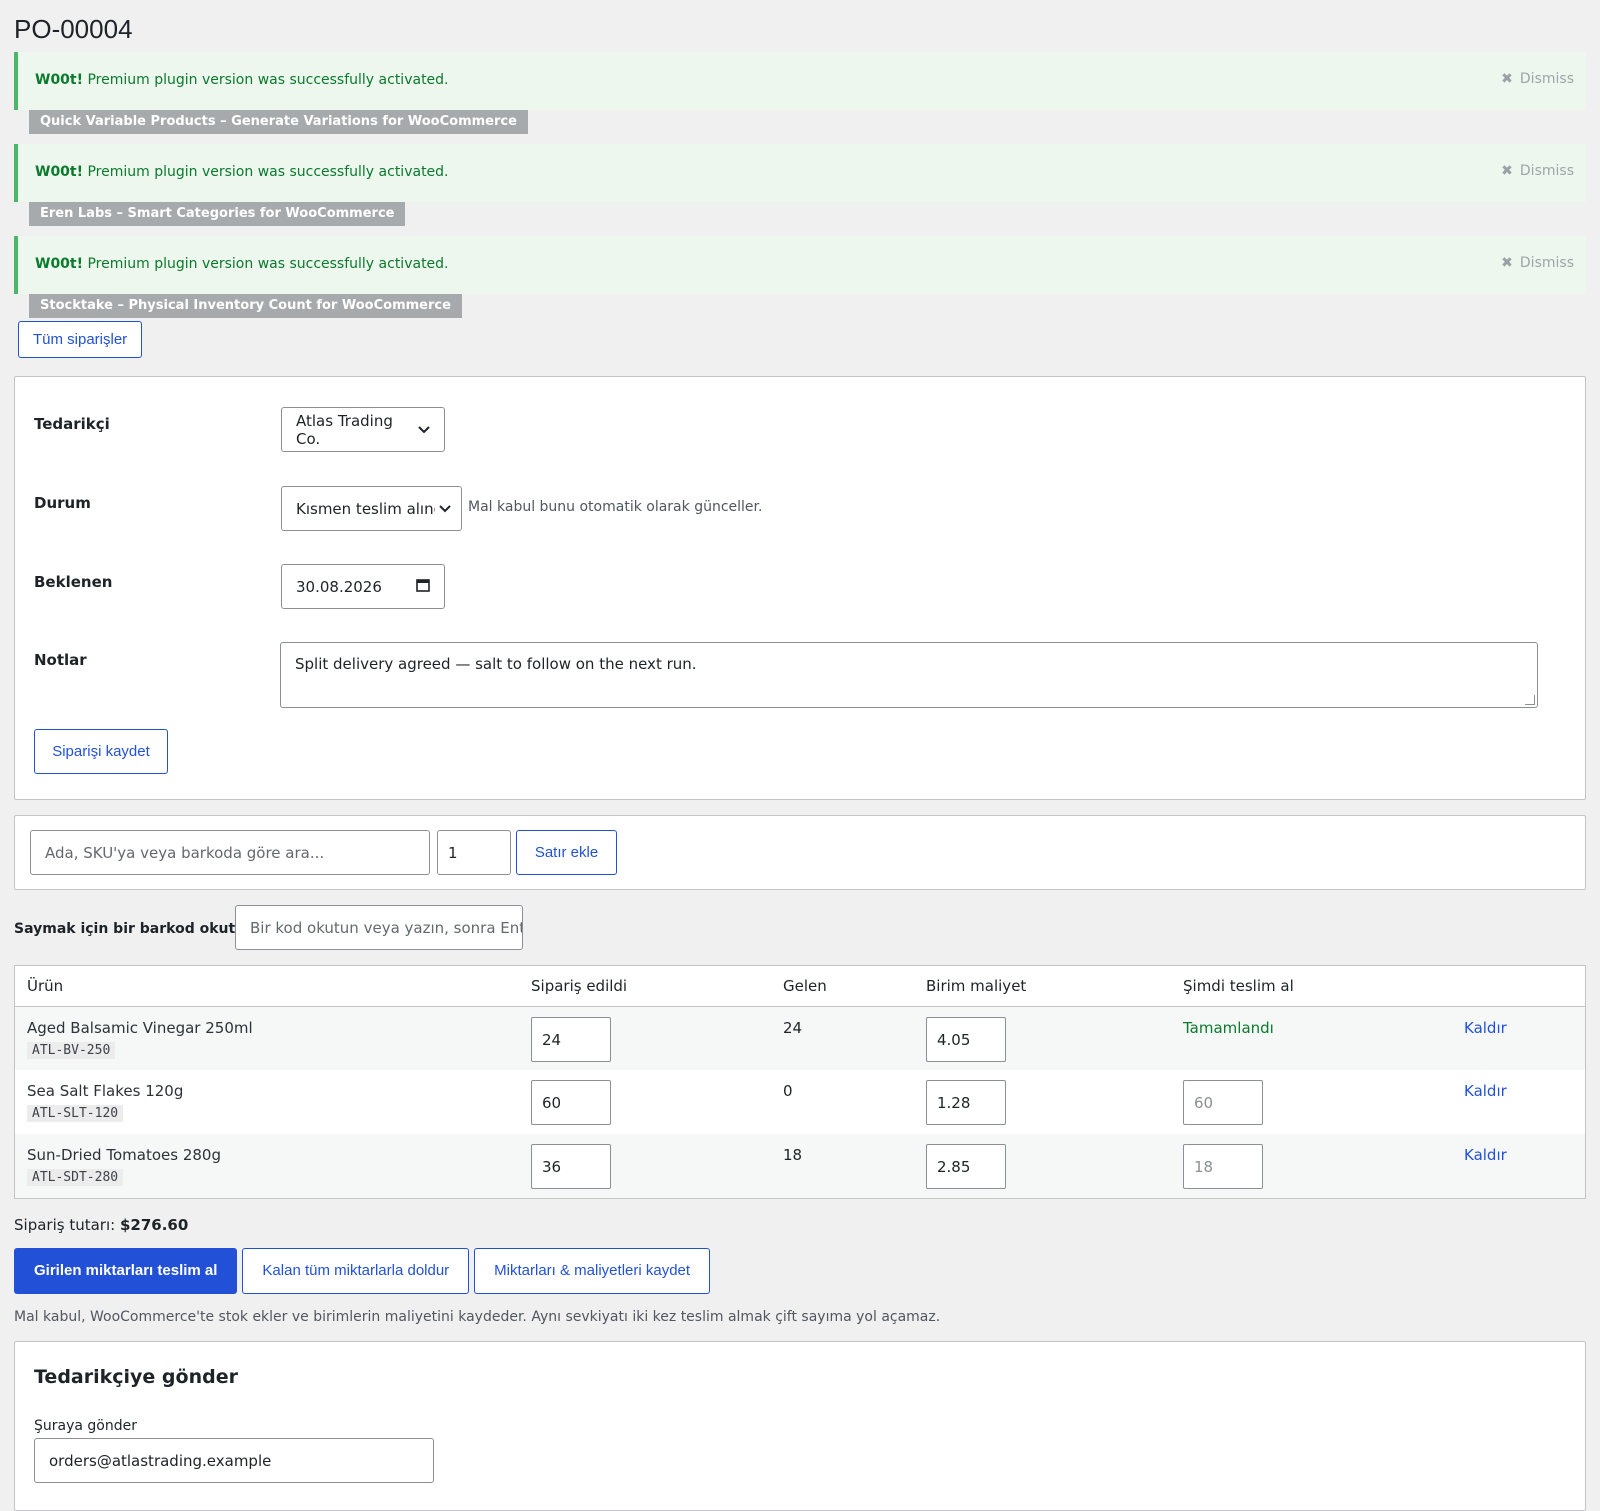  I want to click on send-supplier-title: Tedarikçiye gönder, so click(136, 1377).